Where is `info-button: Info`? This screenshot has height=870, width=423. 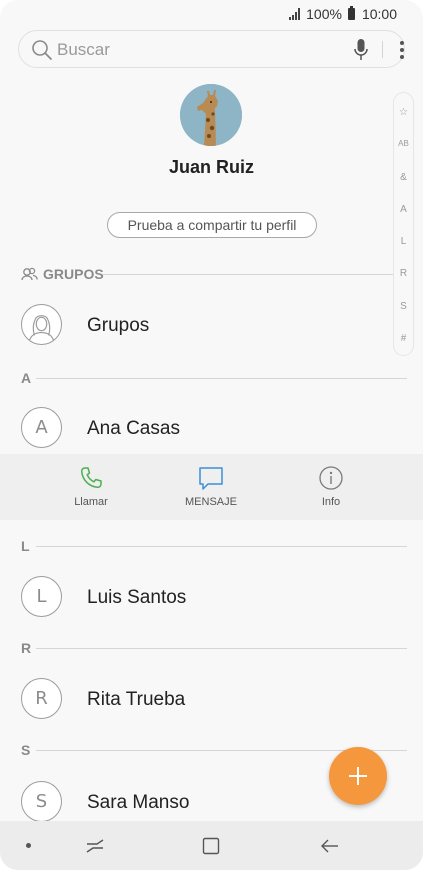 info-button: Info is located at coordinates (331, 487).